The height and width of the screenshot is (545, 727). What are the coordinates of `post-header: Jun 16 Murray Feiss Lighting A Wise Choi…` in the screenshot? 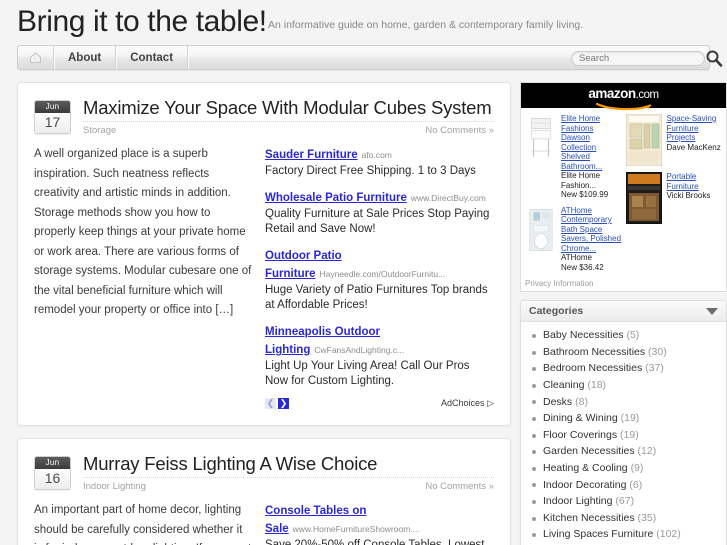 It's located at (264, 472).